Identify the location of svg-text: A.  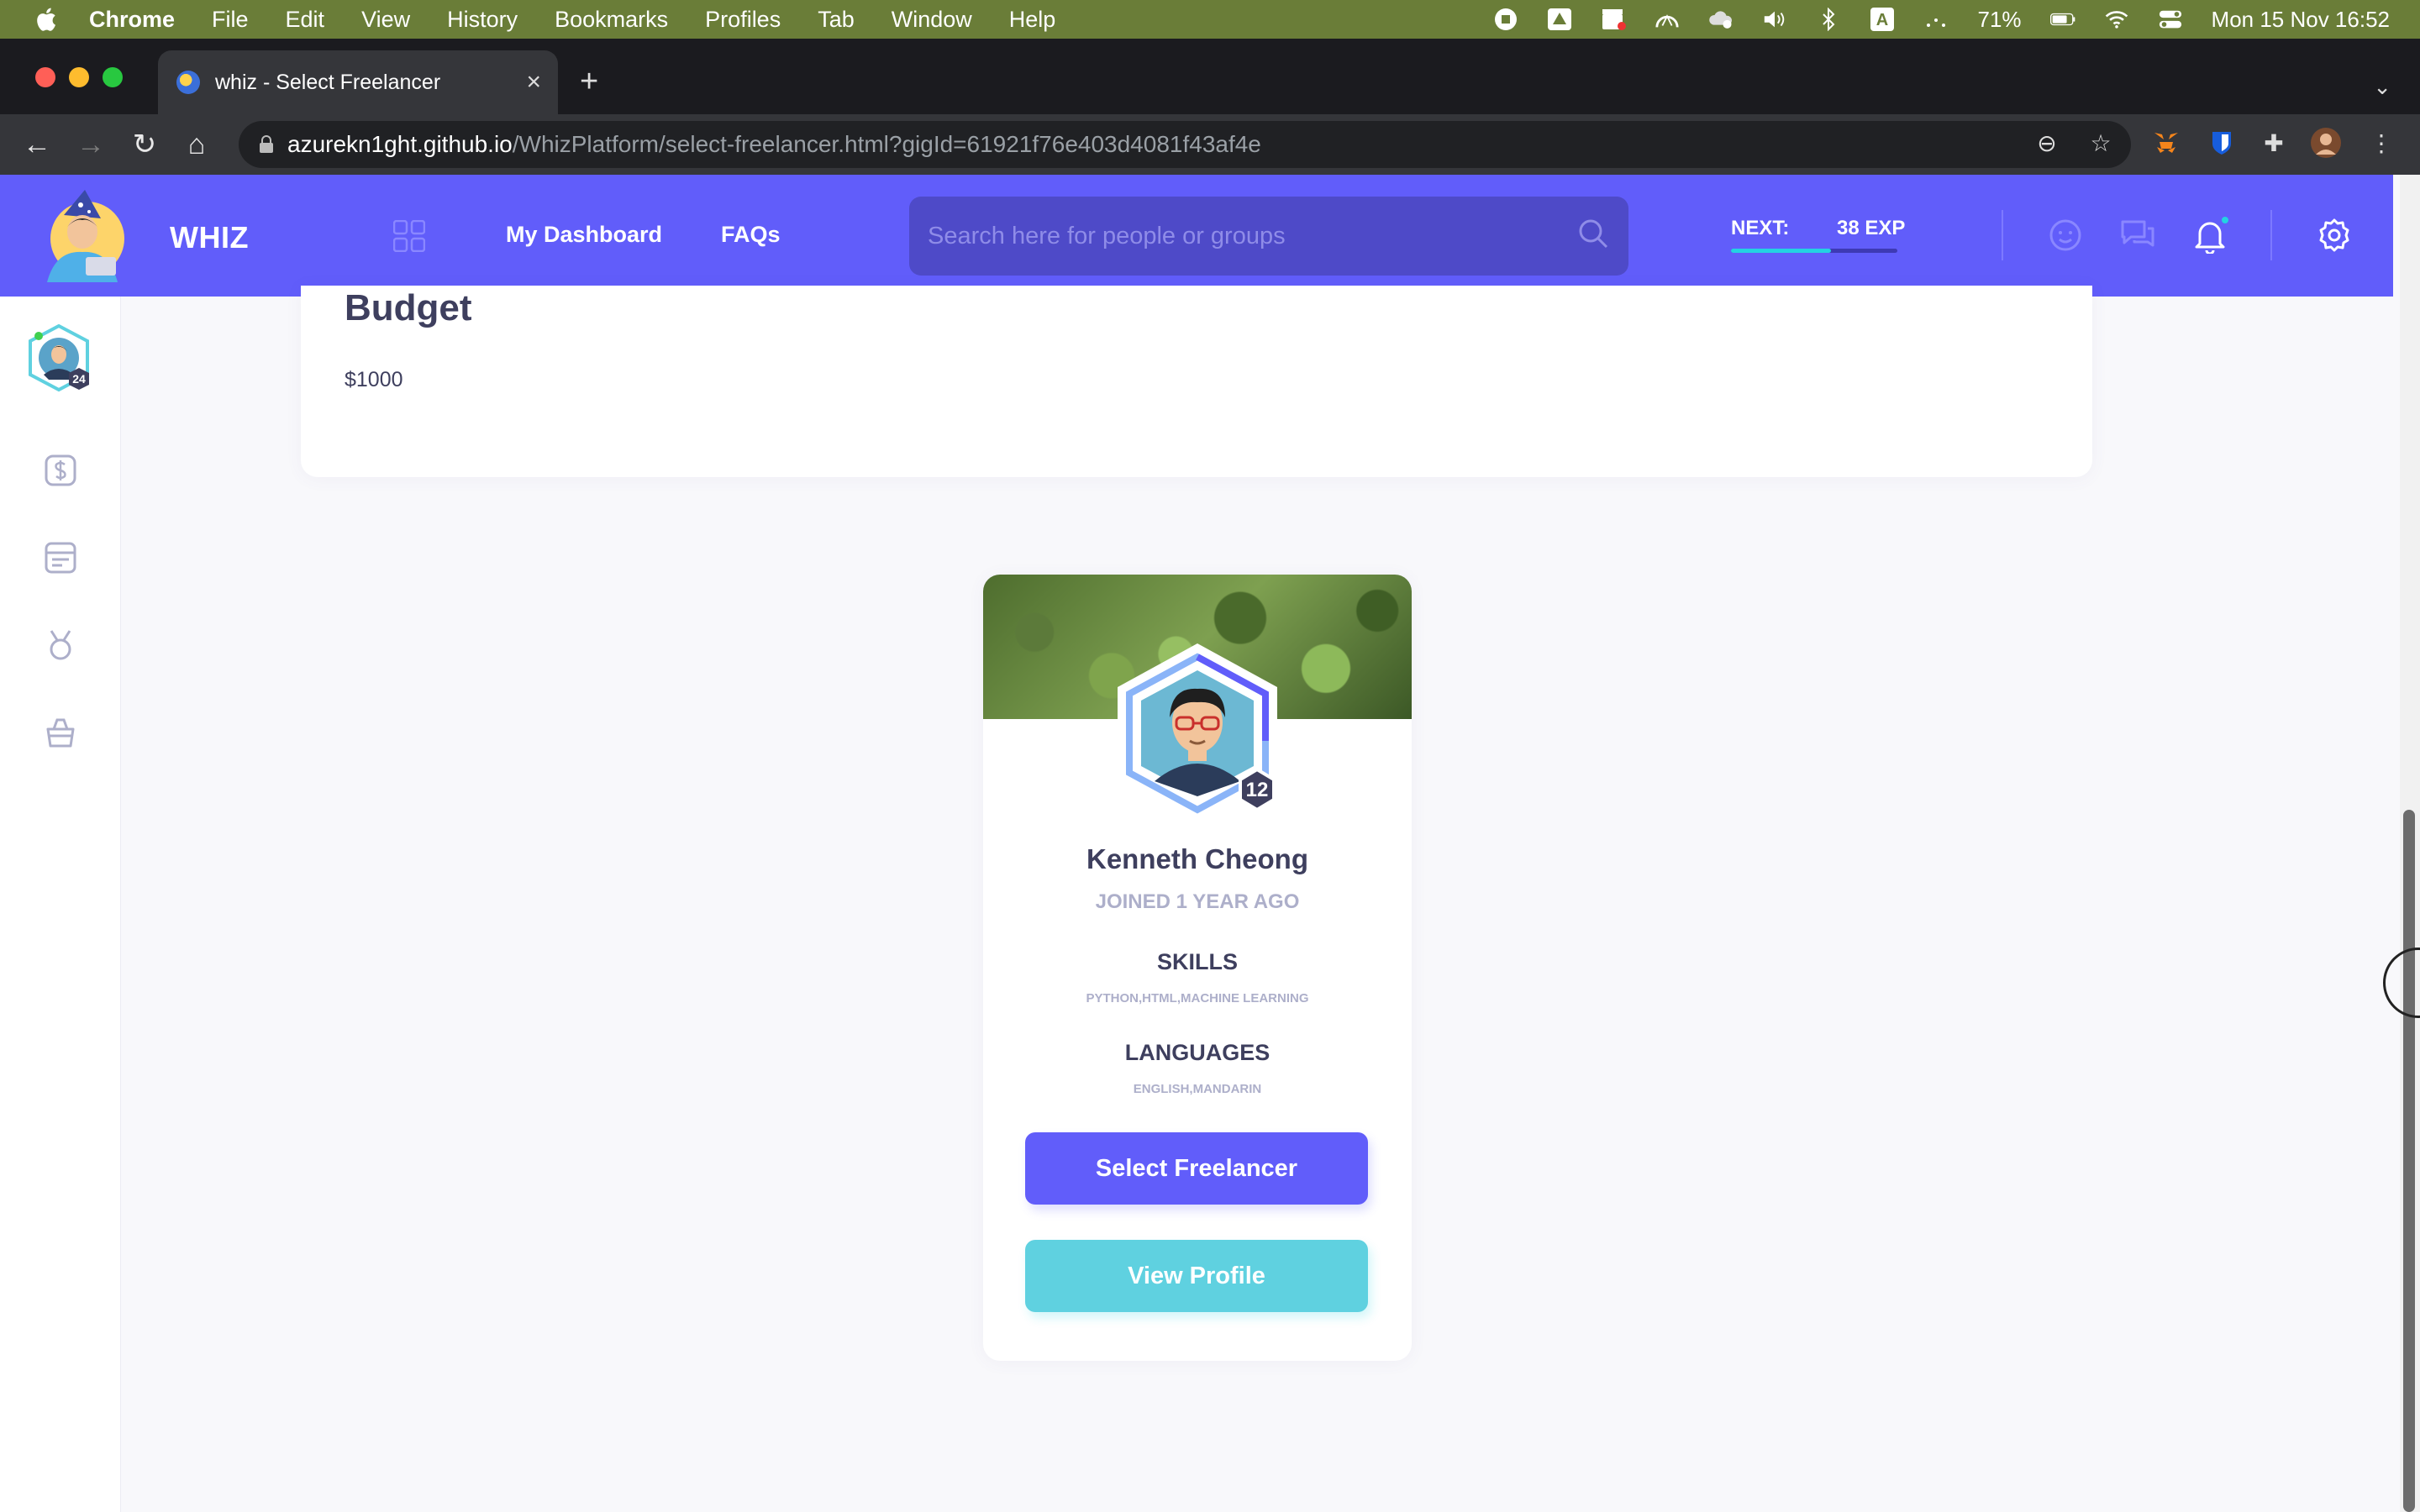
(1882, 20).